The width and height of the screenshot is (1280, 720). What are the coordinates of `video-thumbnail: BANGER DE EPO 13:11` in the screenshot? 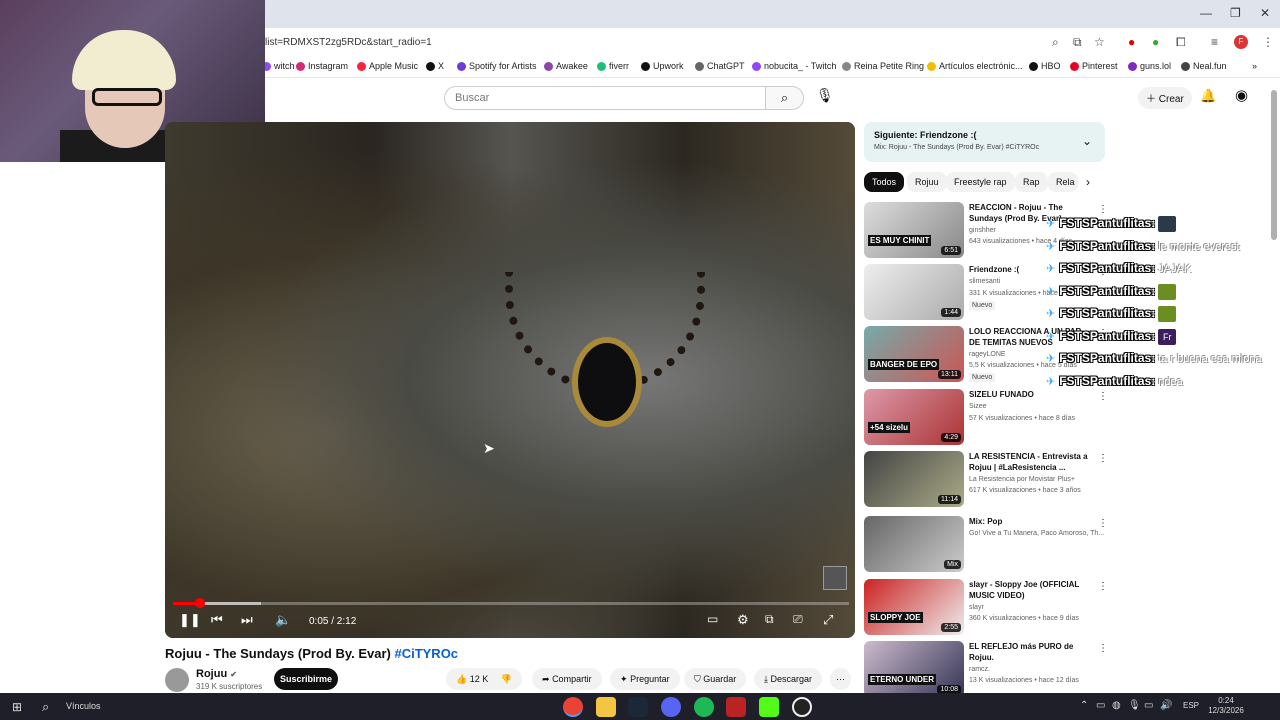 It's located at (914, 354).